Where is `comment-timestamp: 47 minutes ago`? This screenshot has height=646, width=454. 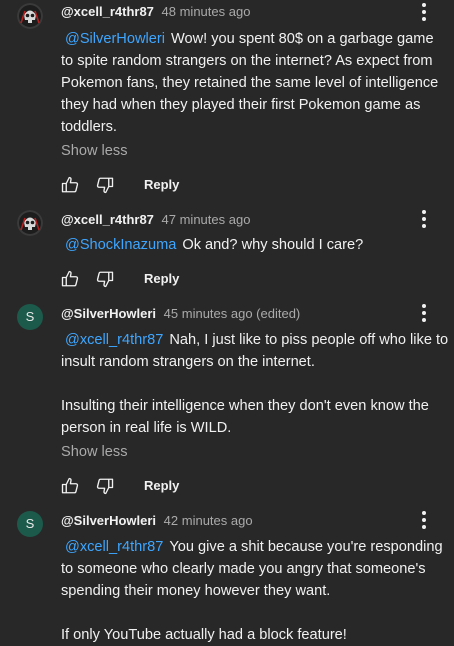
comment-timestamp: 47 minutes ago is located at coordinates (206, 219).